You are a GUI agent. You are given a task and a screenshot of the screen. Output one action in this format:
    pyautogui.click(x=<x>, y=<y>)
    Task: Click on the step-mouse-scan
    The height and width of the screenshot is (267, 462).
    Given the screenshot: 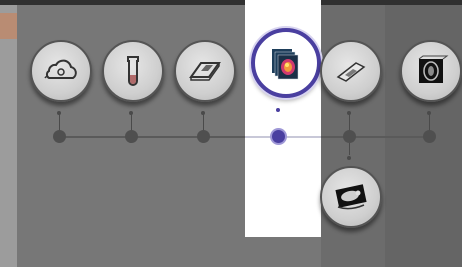 What is the action you would take?
    pyautogui.click(x=350, y=198)
    